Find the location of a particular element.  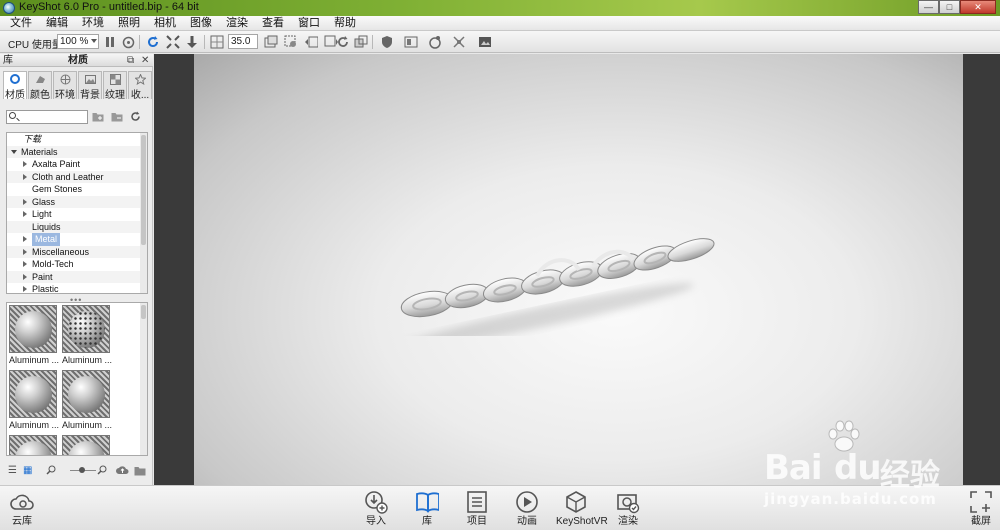

cloud-library-button: 云库 is located at coordinates (22, 510).